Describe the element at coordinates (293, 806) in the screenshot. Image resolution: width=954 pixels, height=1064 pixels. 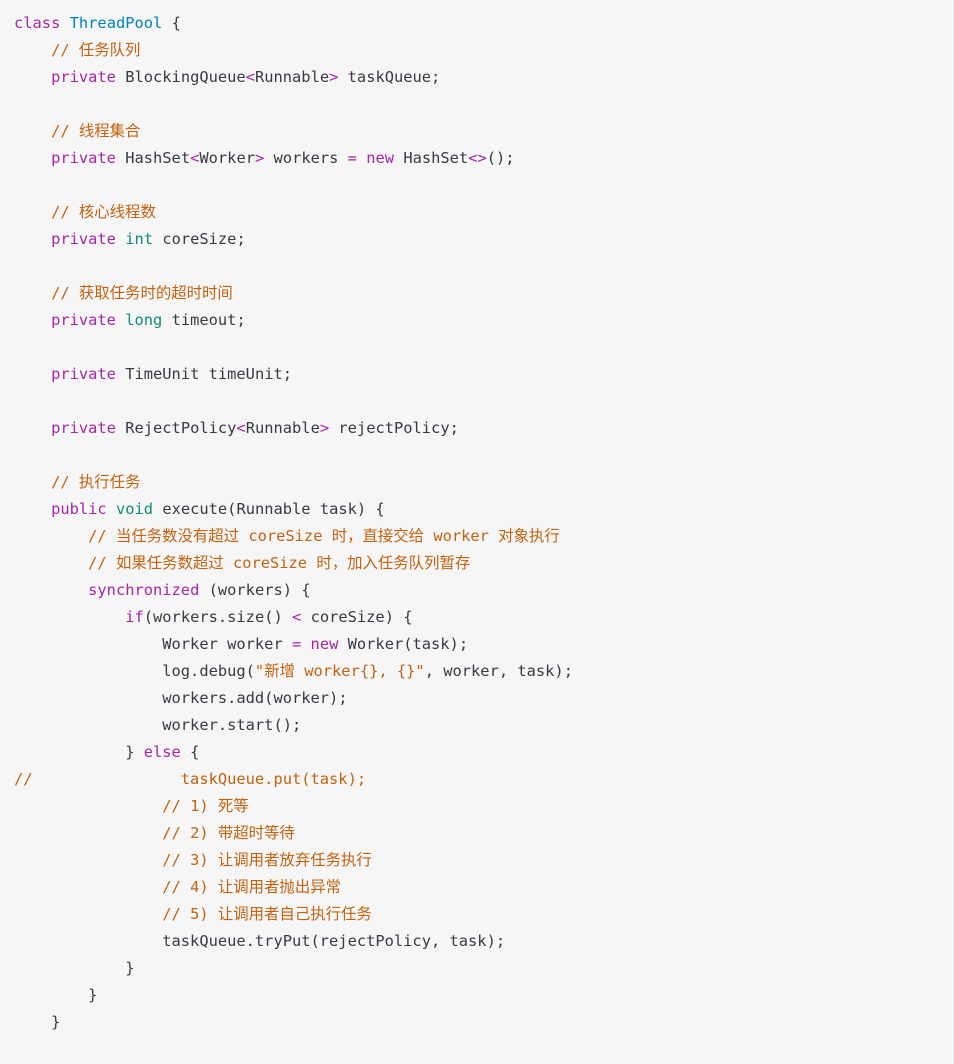
I see `code-line: // 1) 死等` at that location.